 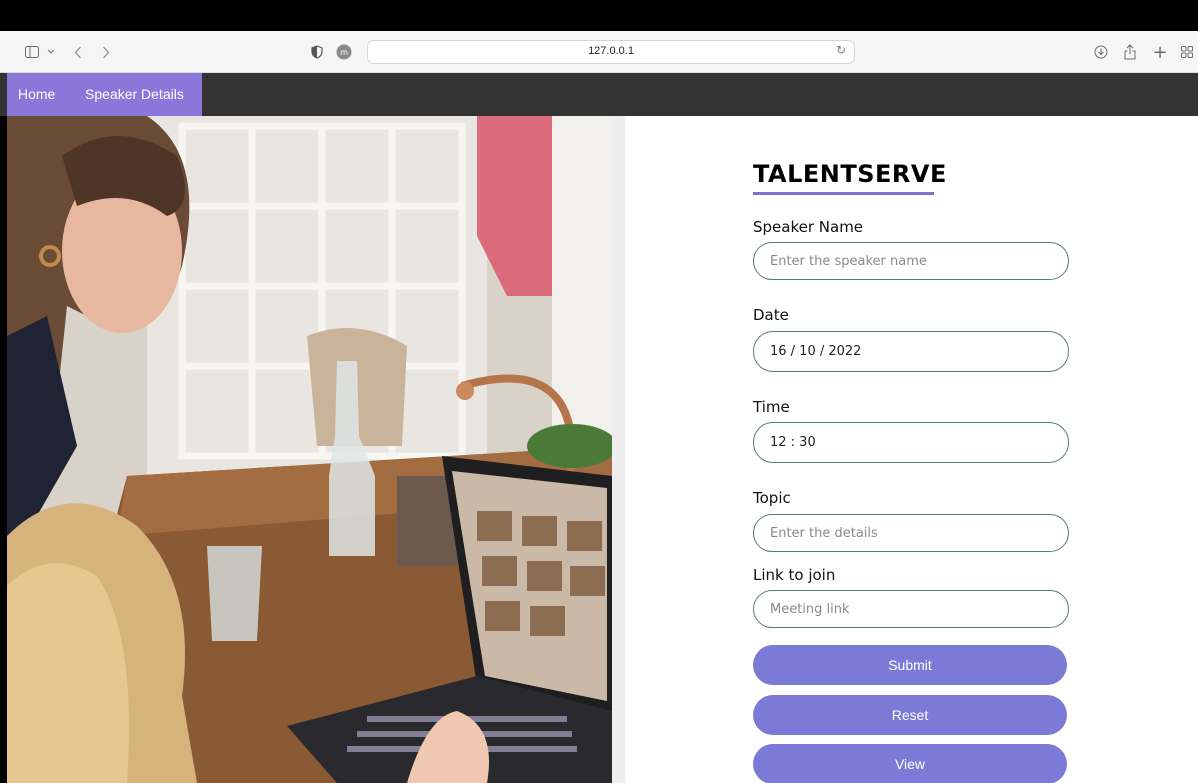 What do you see at coordinates (599, 94) in the screenshot?
I see `site-navbar: Home Speaker Details` at bounding box center [599, 94].